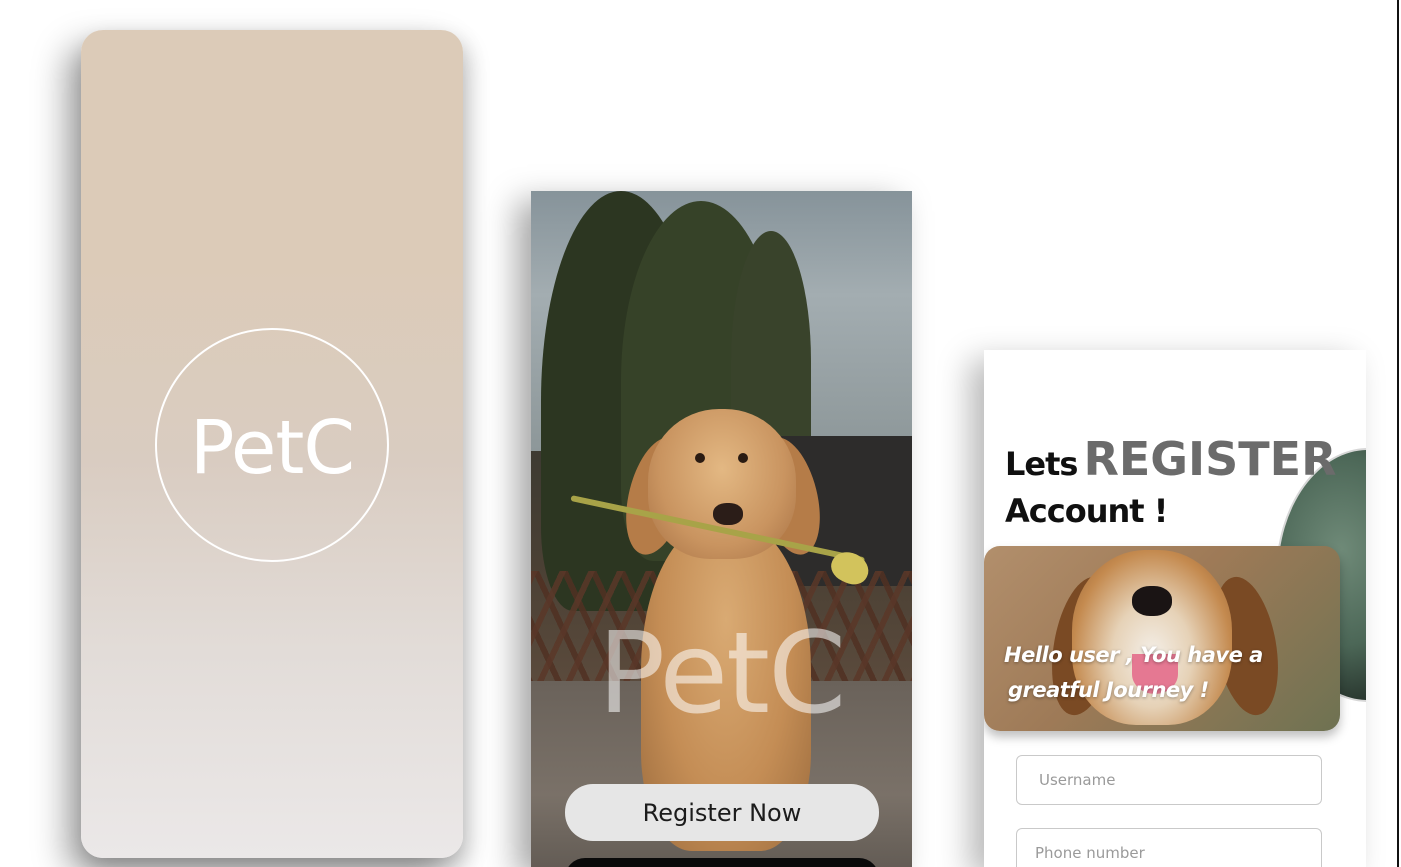 Image resolution: width=1401 pixels, height=867 pixels. What do you see at coordinates (722, 484) in the screenshot?
I see `dog-head` at bounding box center [722, 484].